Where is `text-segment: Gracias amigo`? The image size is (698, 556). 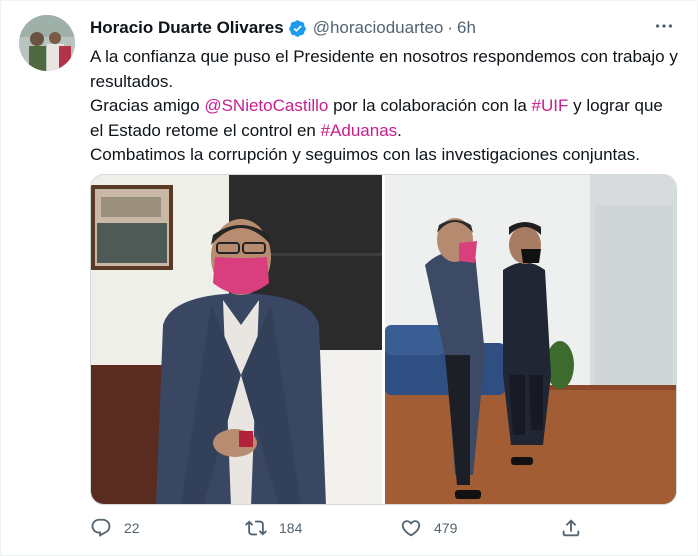
text-segment: Gracias amigo is located at coordinates (147, 105).